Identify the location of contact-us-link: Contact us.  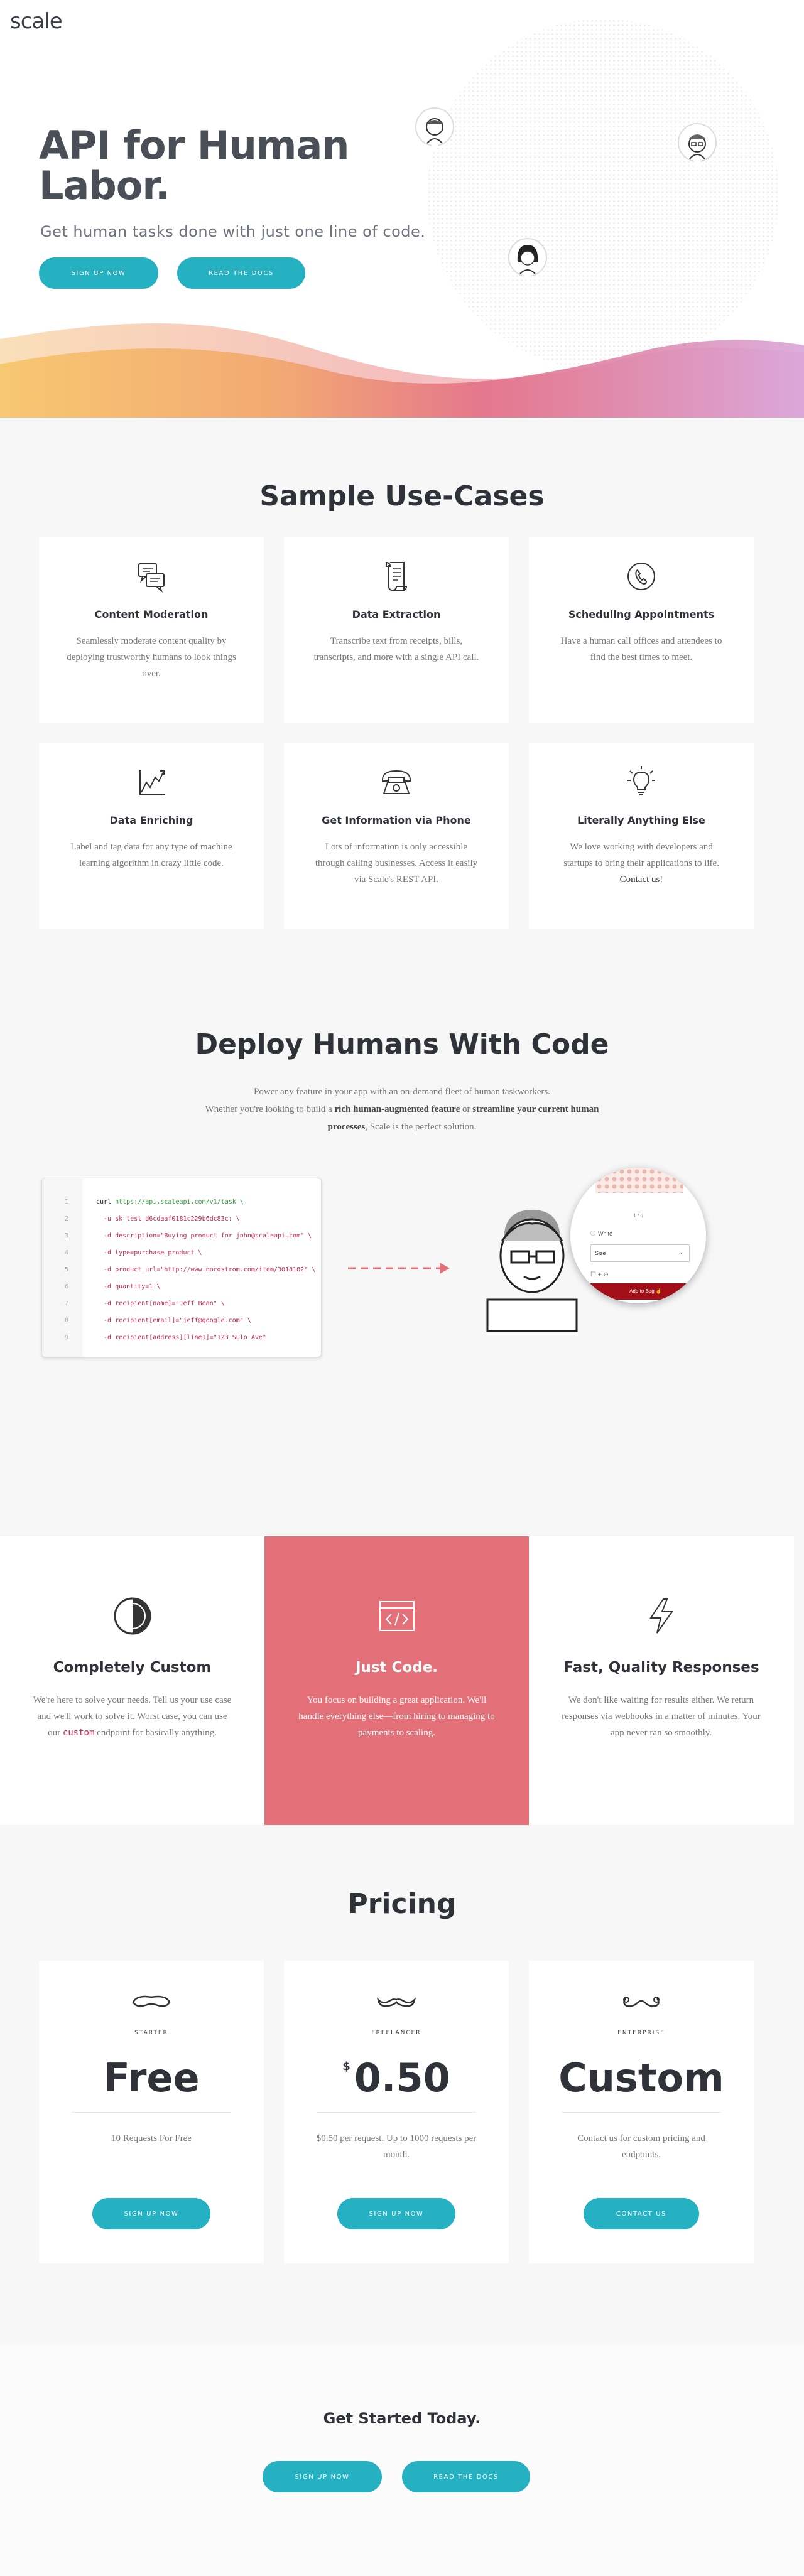
(640, 880).